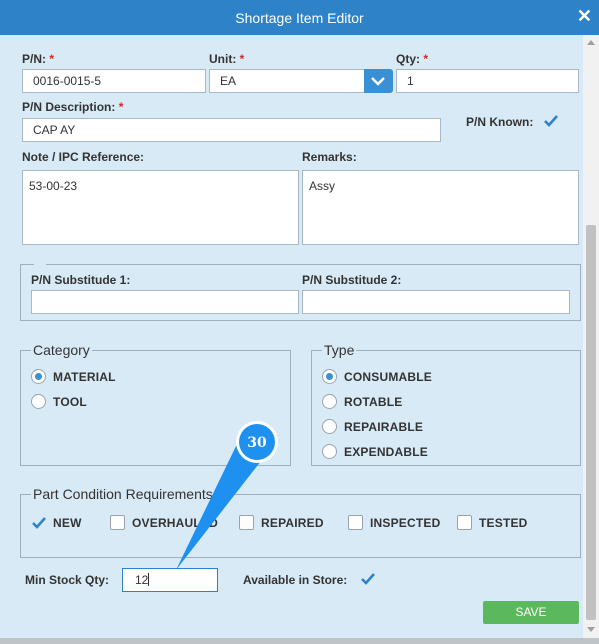 This screenshot has height=644, width=599. I want to click on type-rotable-label: ROTABLE, so click(373, 402).